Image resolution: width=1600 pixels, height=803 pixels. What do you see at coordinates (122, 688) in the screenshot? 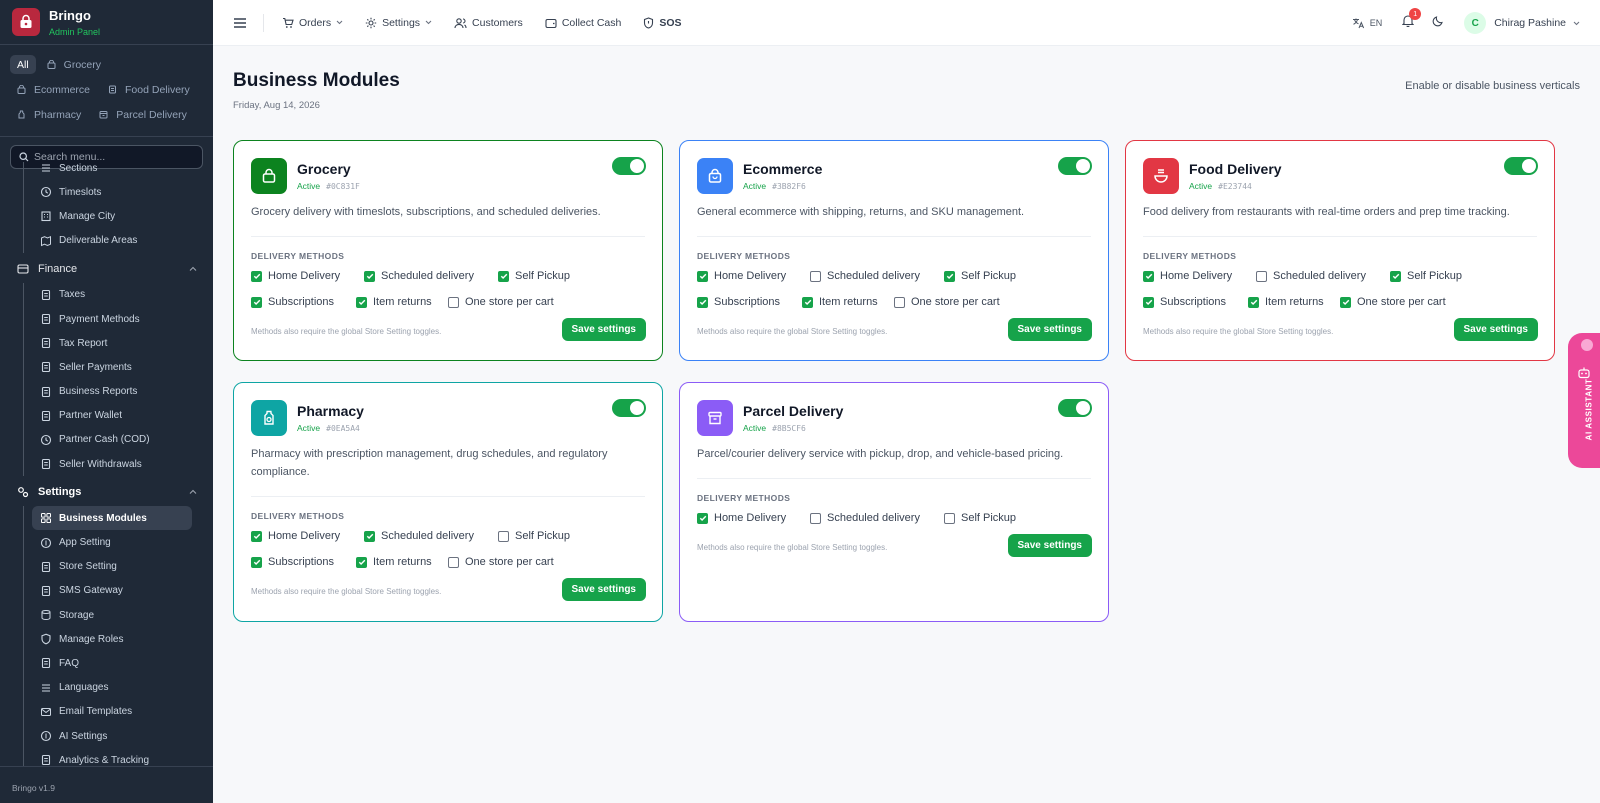
I see `sidebar-item-languages: Languages` at bounding box center [122, 688].